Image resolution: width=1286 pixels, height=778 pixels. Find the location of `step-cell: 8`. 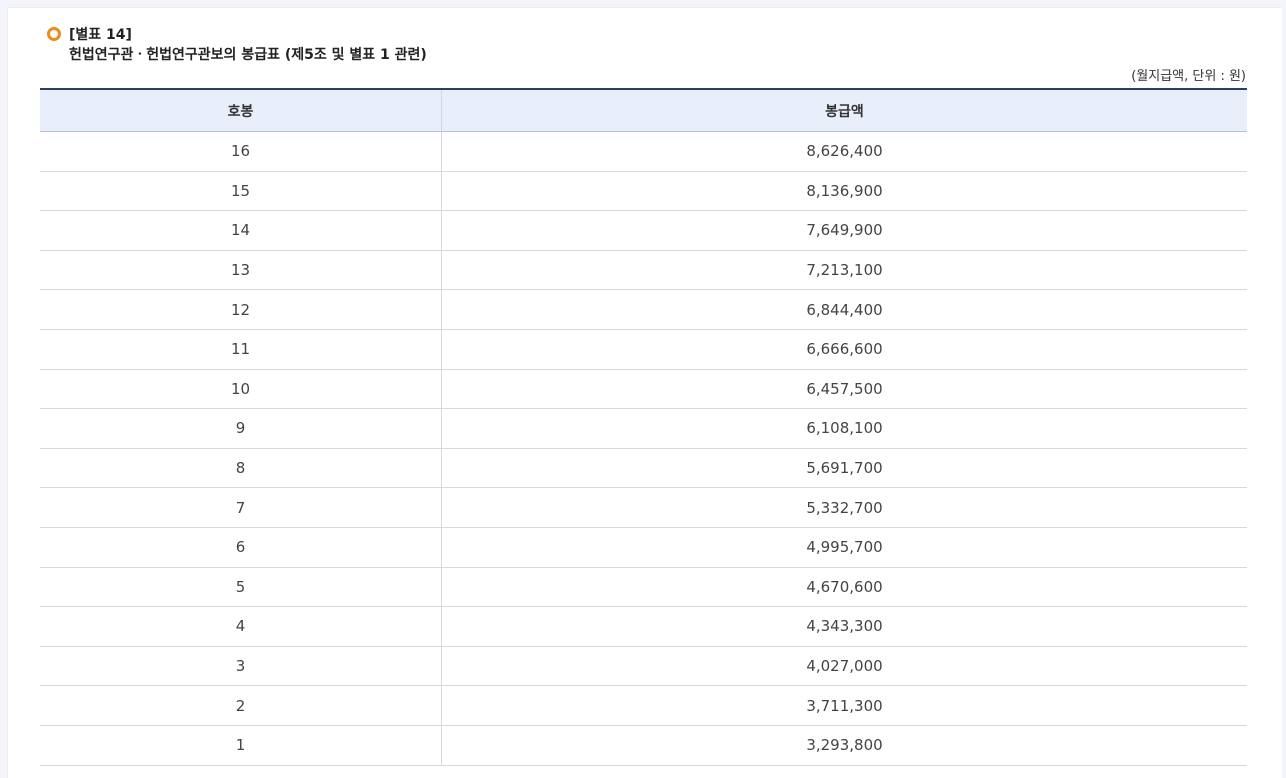

step-cell: 8 is located at coordinates (241, 468).